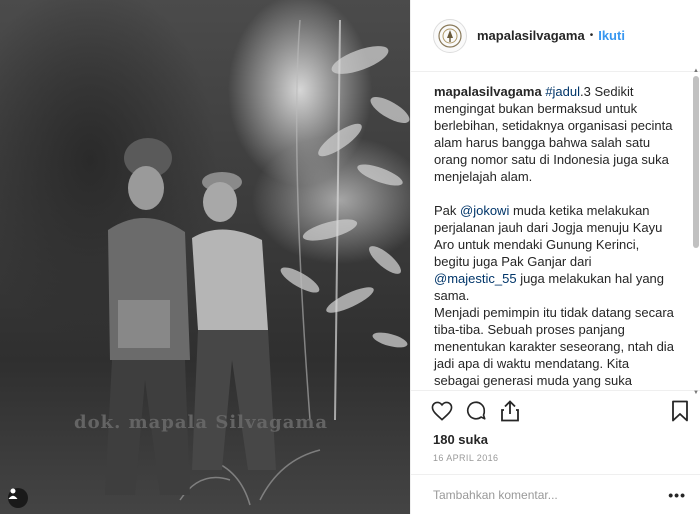 The image size is (700, 514). I want to click on mention-link: @majestic_55, so click(475, 278).